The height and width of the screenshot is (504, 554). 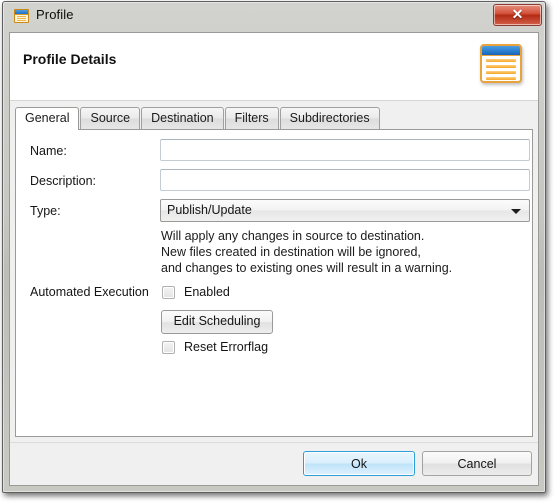 What do you see at coordinates (477, 463) in the screenshot?
I see `cancel-button: Cancel` at bounding box center [477, 463].